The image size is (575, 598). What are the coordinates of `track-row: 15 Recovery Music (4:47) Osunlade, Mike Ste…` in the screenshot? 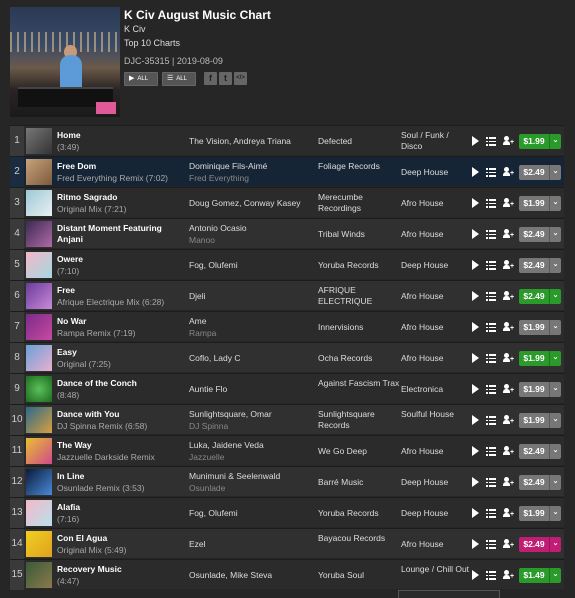 It's located at (287, 574).